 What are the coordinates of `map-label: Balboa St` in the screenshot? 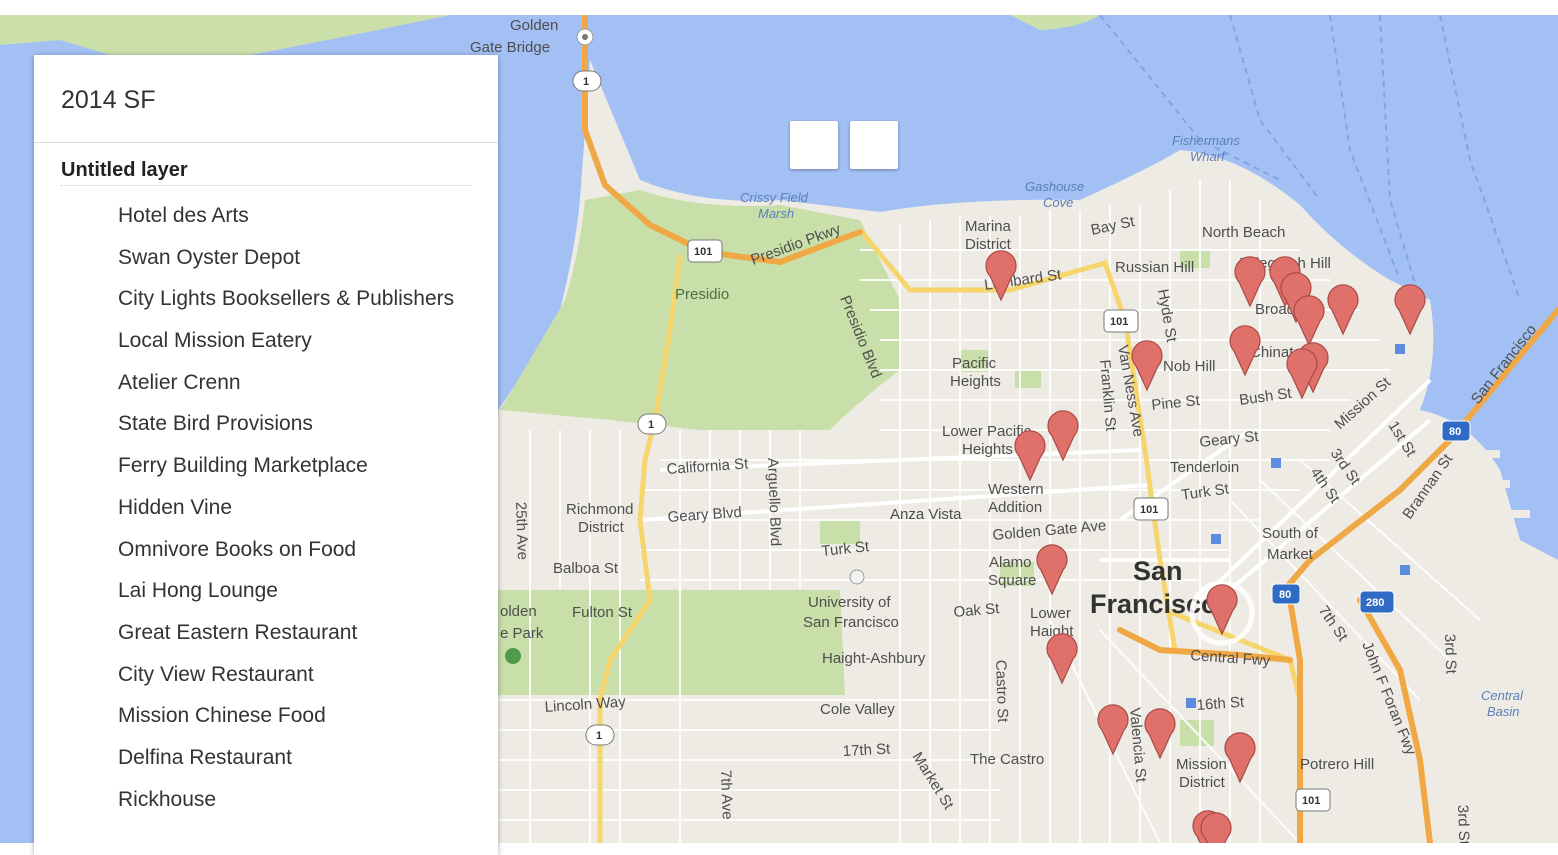 It's located at (586, 568).